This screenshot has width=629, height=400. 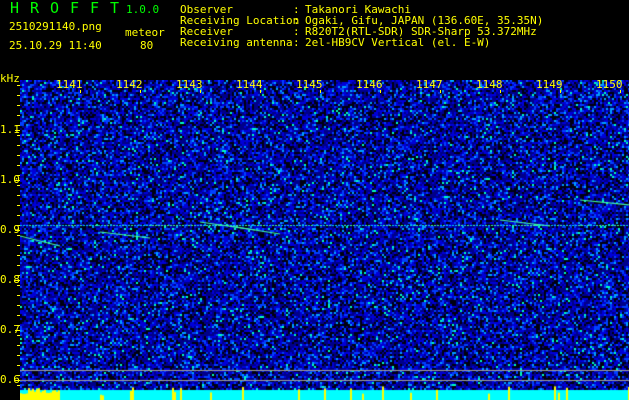 I want to click on detection-count: 80, so click(x=147, y=45).